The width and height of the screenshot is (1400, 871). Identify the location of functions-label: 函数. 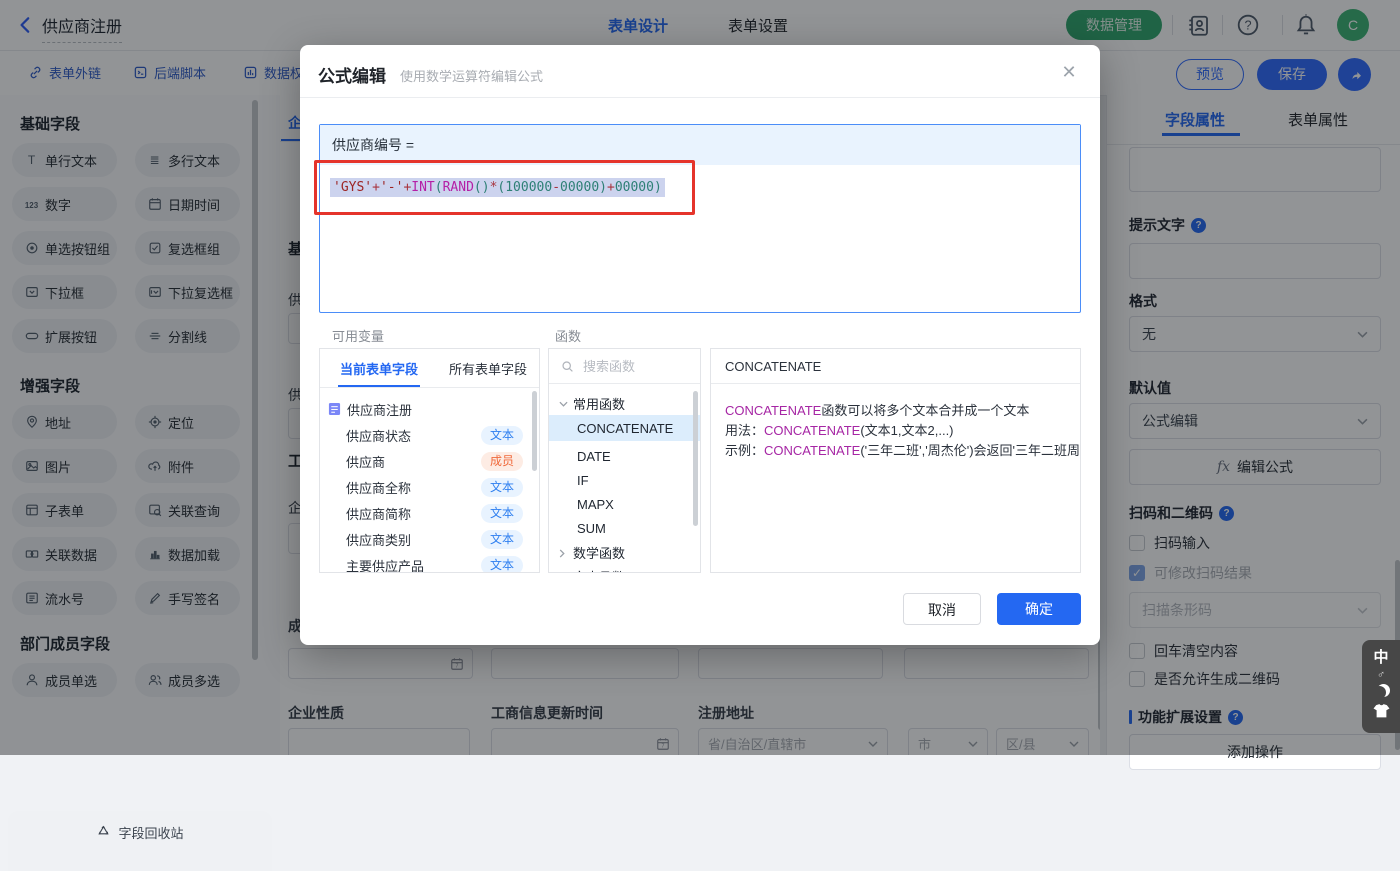
(568, 336).